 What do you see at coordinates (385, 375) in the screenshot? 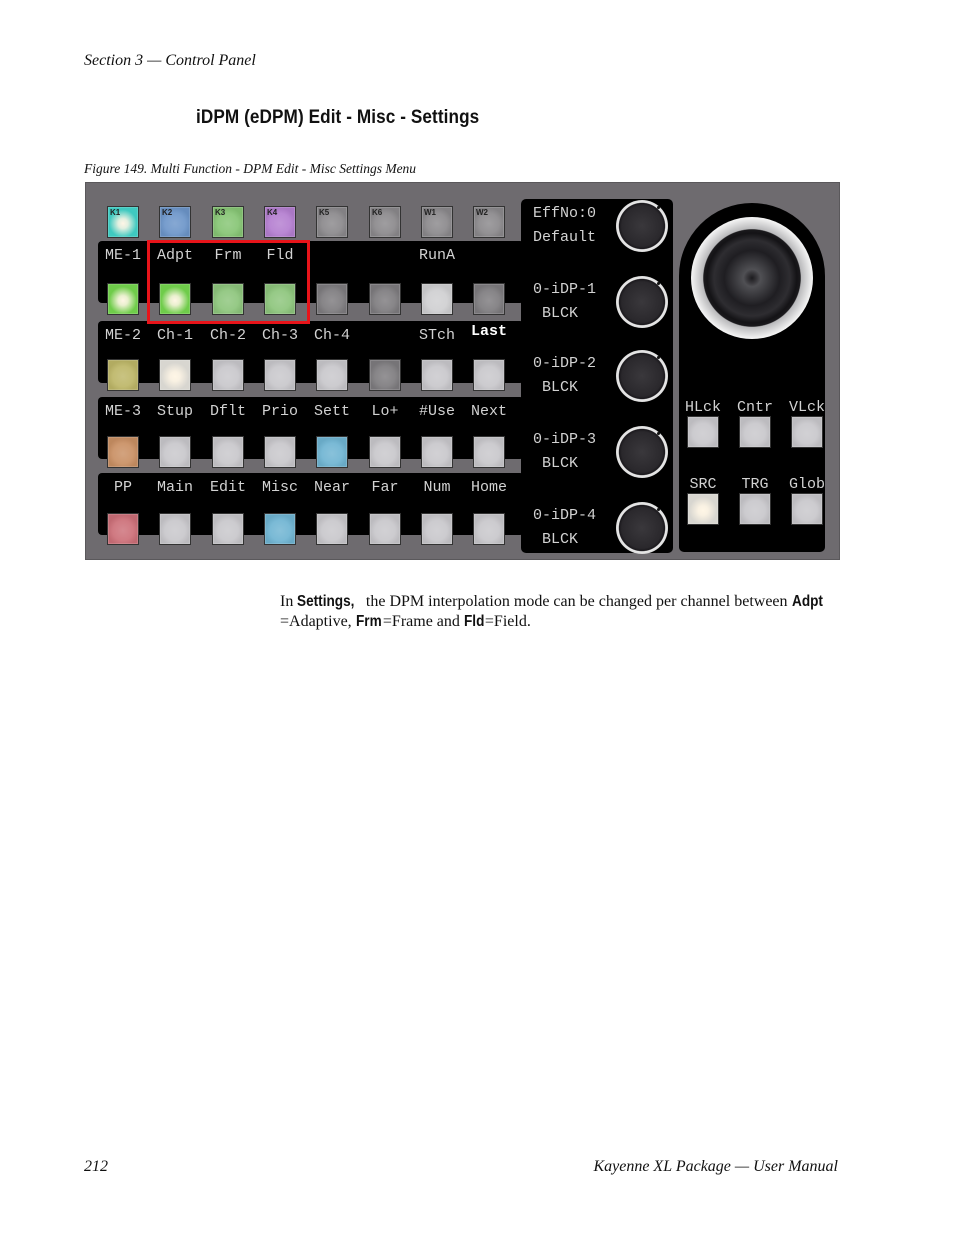
I see `menu-button-row2-col6` at bounding box center [385, 375].